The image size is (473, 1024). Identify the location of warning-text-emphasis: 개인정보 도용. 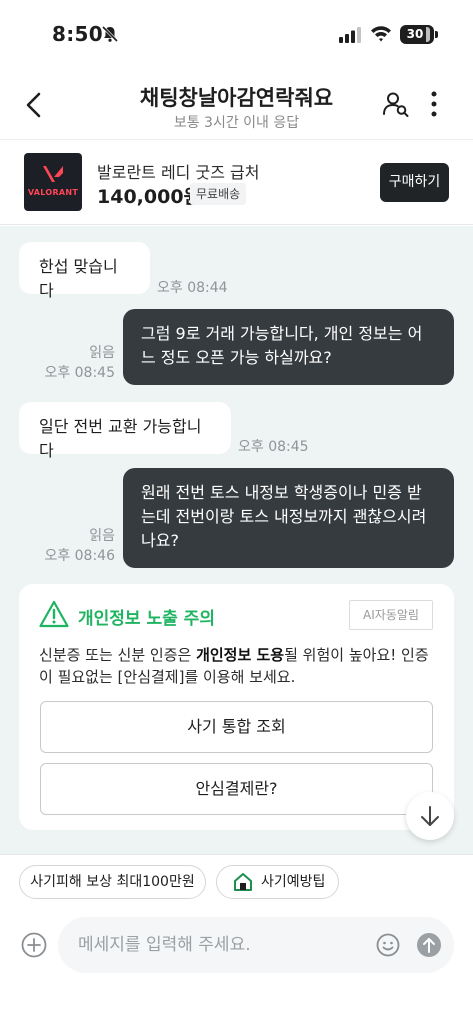
(240, 655).